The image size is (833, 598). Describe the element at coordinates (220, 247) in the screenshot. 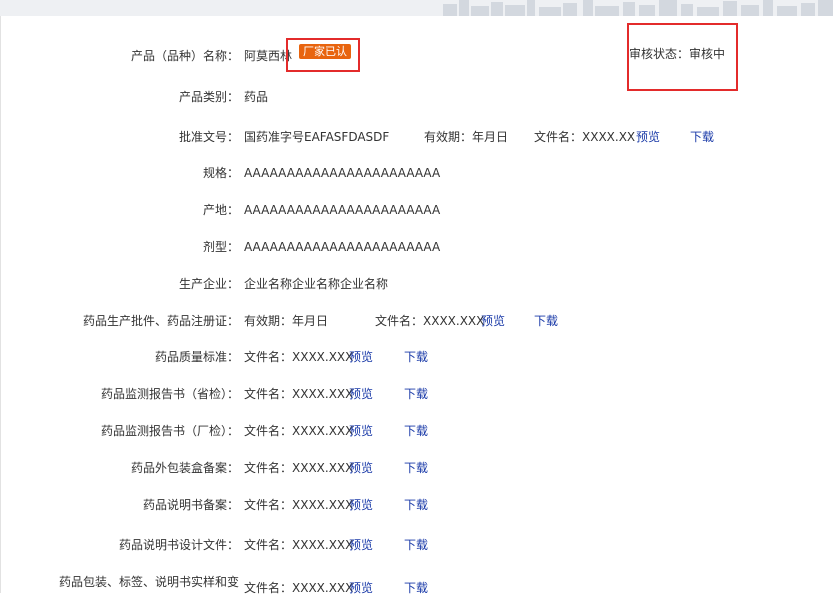

I see `dosage-form-label: 剂型：` at that location.